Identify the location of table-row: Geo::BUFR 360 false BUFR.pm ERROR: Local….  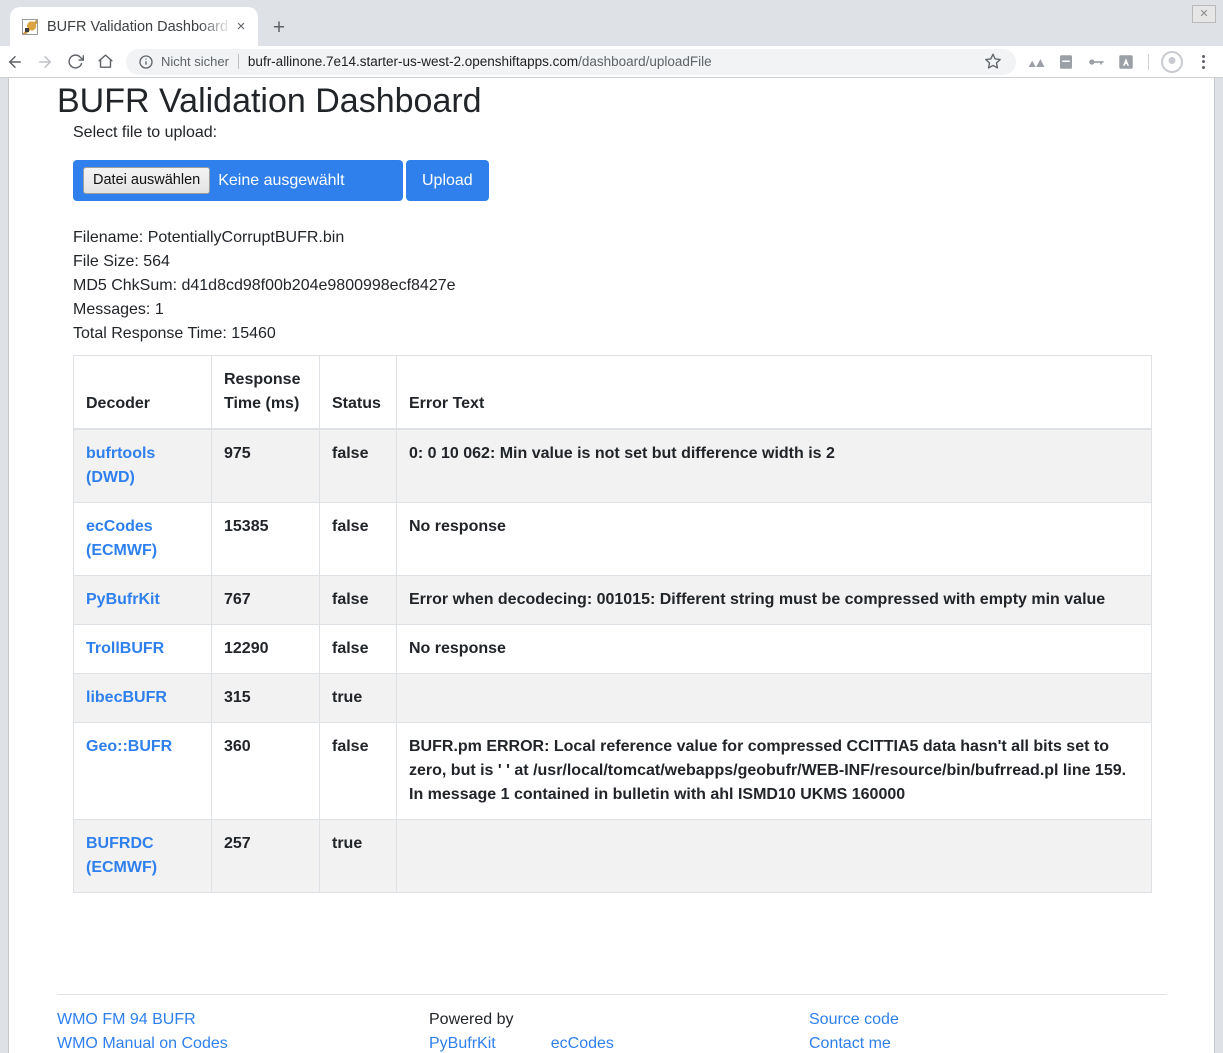
(612, 771).